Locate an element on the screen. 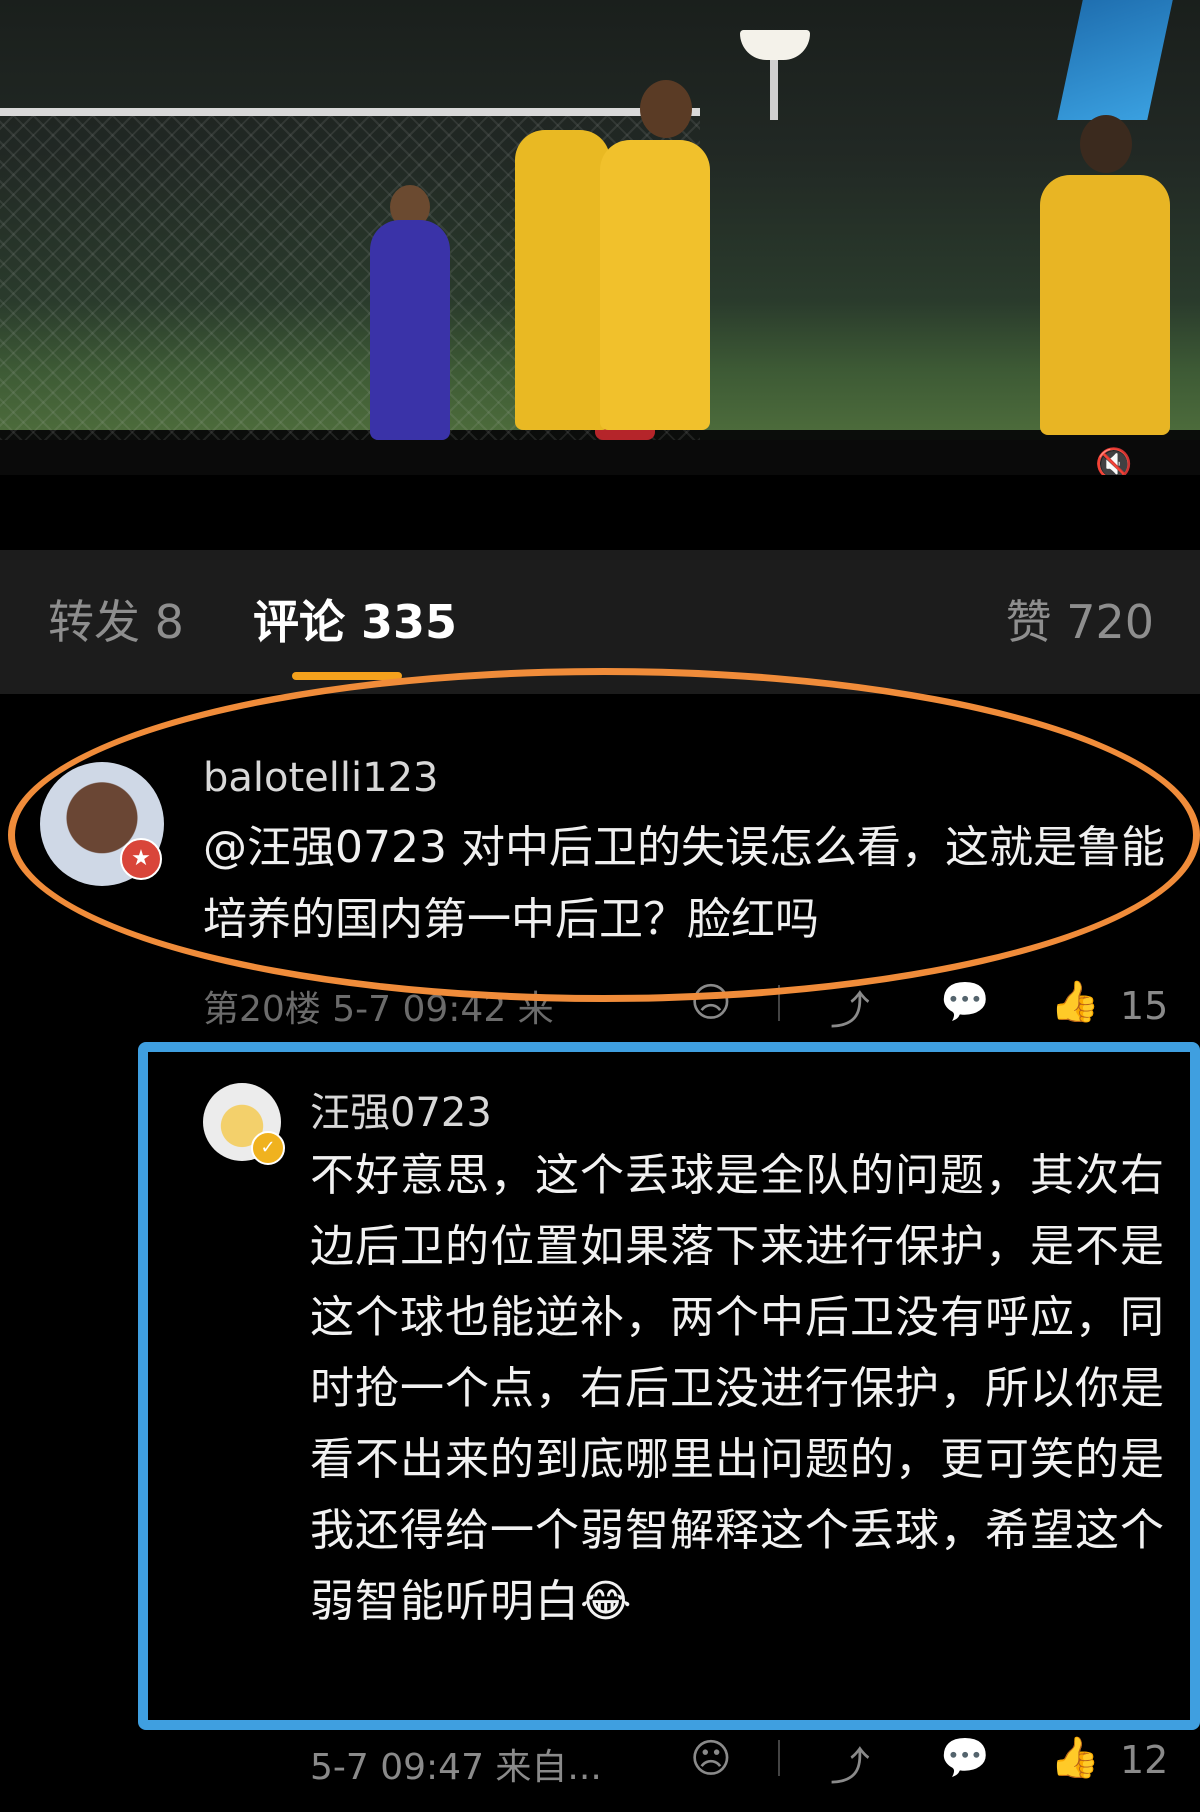 The image size is (1200, 1812). sad-face-icon: ☹ is located at coordinates (711, 1759).